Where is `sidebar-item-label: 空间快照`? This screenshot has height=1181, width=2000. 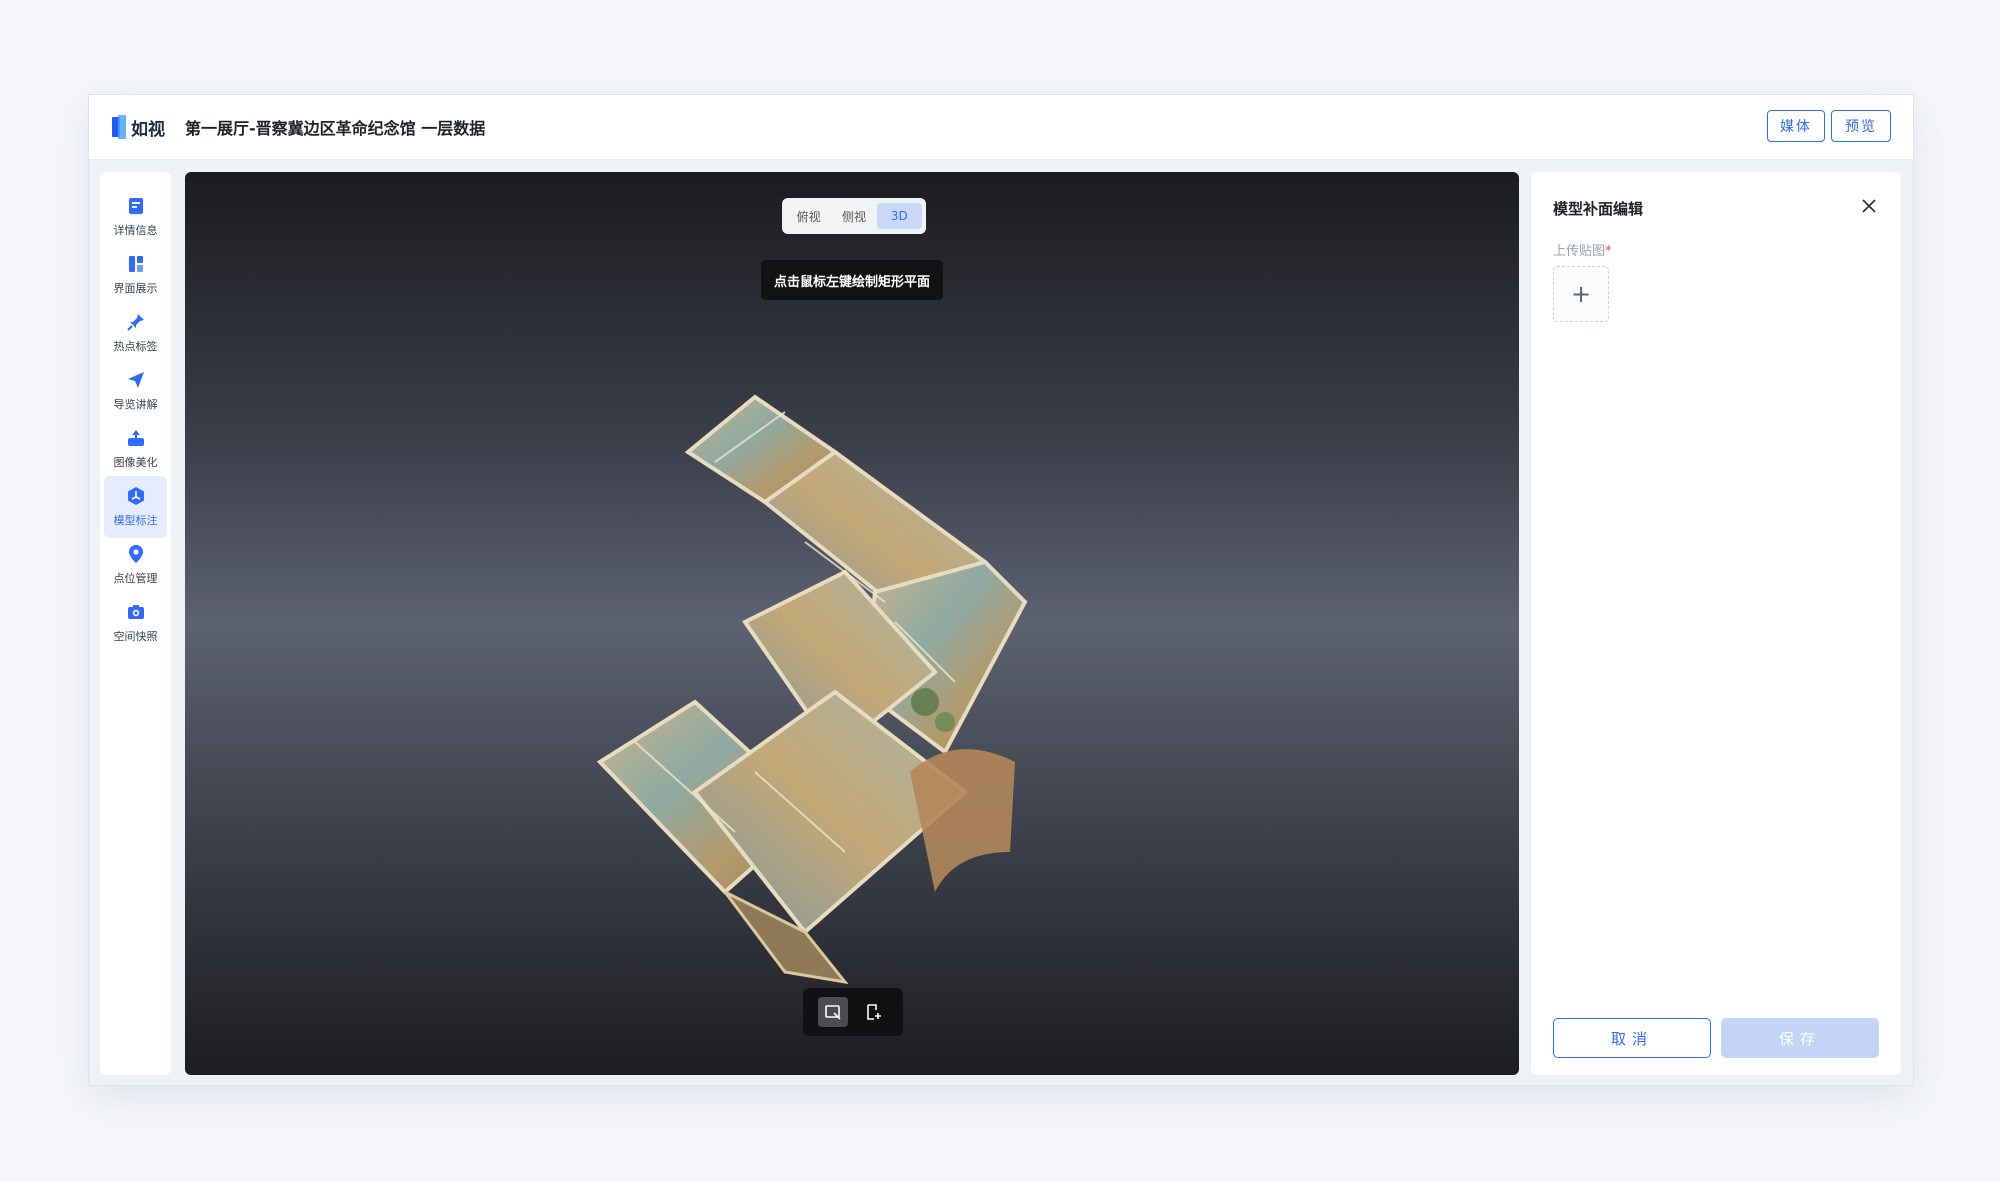
sidebar-item-label: 空间快照 is located at coordinates (135, 636).